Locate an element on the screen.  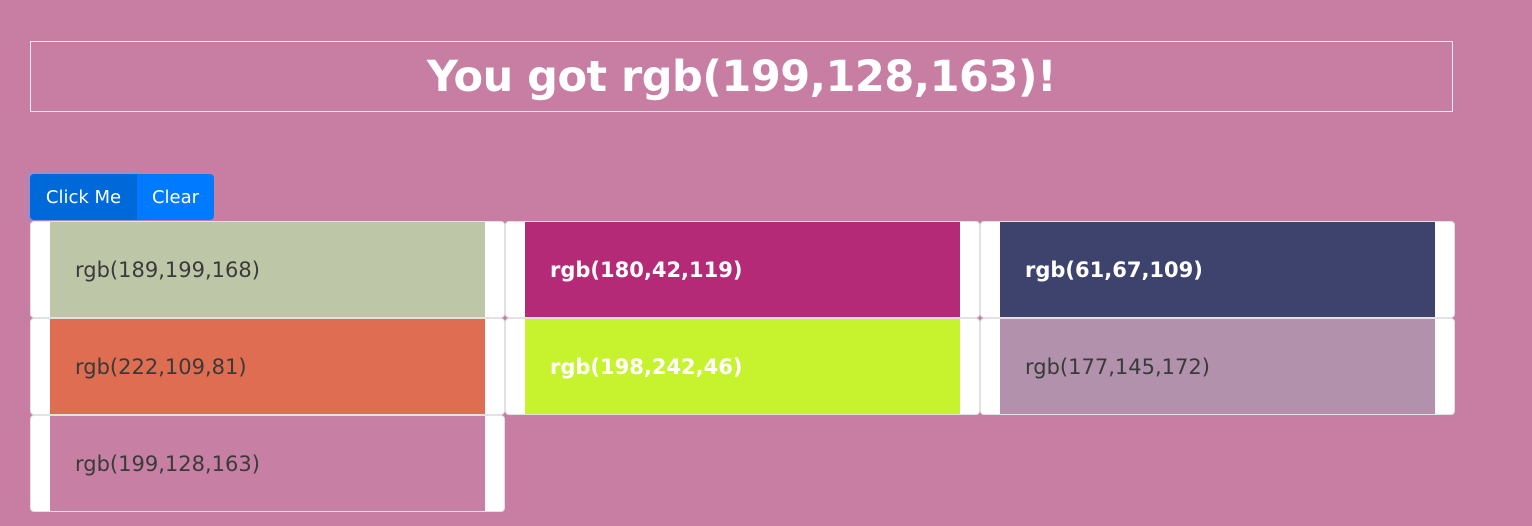
swatch-label-3: rgb(61,67,109) is located at coordinates (1114, 269).